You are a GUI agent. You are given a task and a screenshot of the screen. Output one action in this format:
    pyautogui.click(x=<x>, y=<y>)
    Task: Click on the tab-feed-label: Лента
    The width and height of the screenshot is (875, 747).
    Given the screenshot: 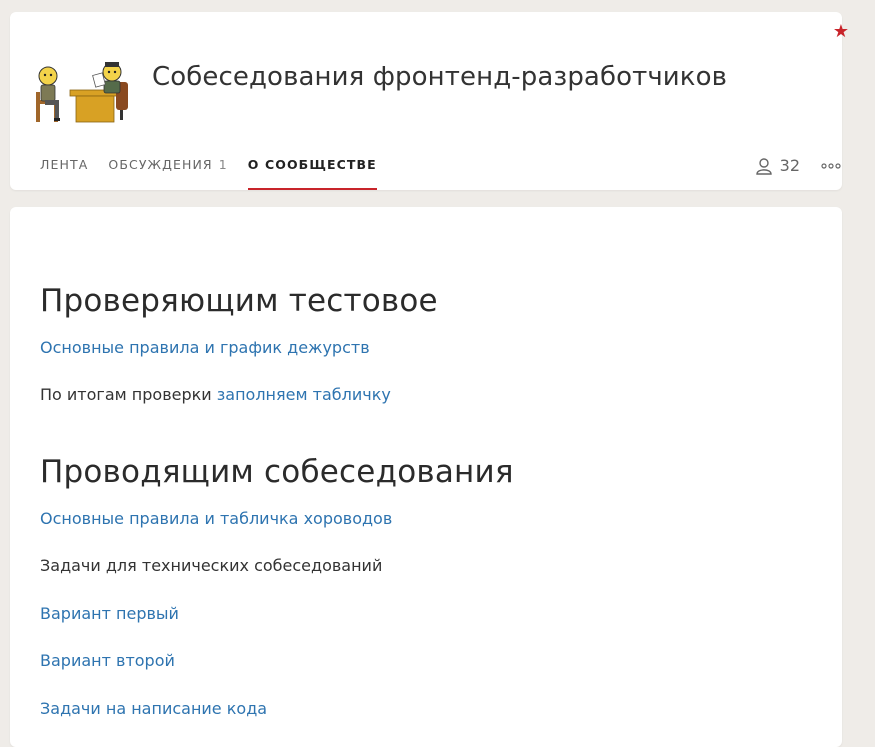 What is the action you would take?
    pyautogui.click(x=64, y=164)
    